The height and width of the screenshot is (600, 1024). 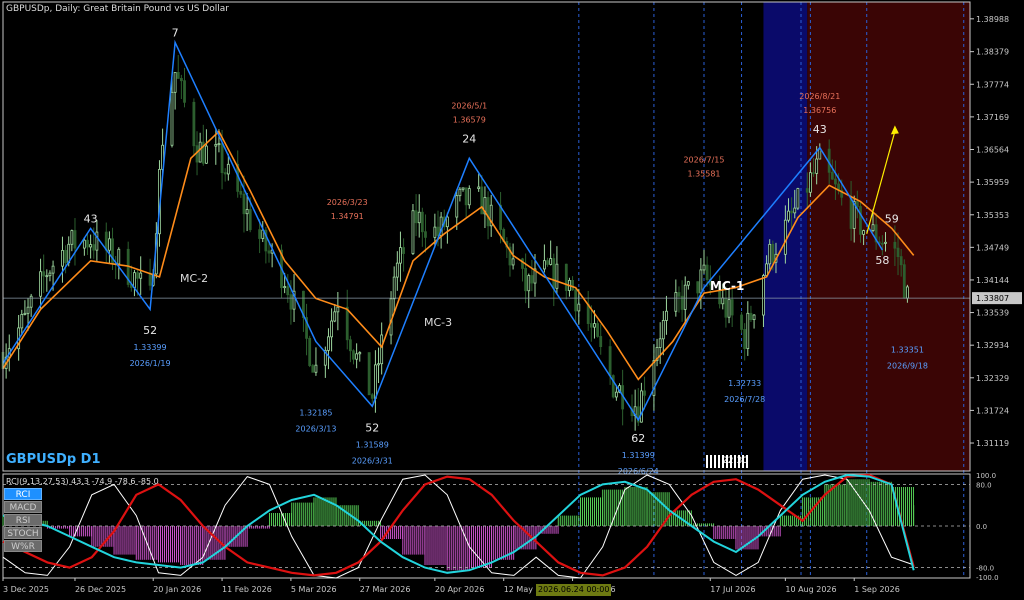 What do you see at coordinates (469, 139) in the screenshot?
I see `pivot-count: 24` at bounding box center [469, 139].